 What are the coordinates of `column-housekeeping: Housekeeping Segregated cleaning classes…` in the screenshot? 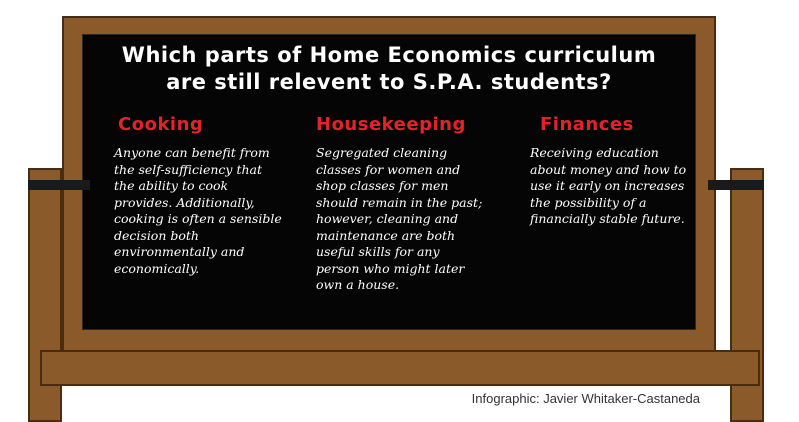 It's located at (401, 204).